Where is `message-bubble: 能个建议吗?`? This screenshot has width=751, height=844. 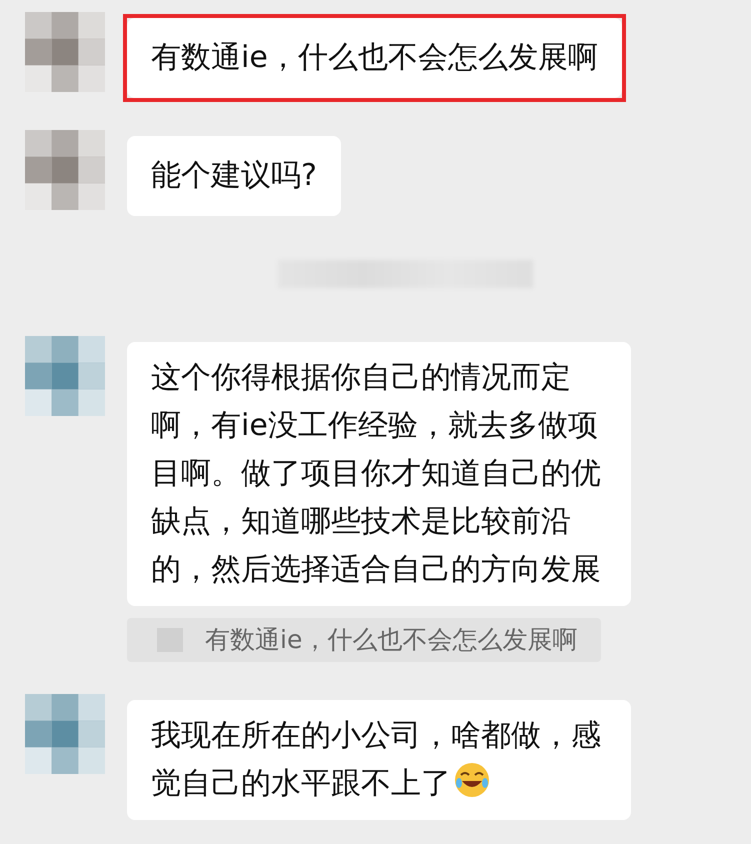
message-bubble: 能个建议吗? is located at coordinates (234, 176).